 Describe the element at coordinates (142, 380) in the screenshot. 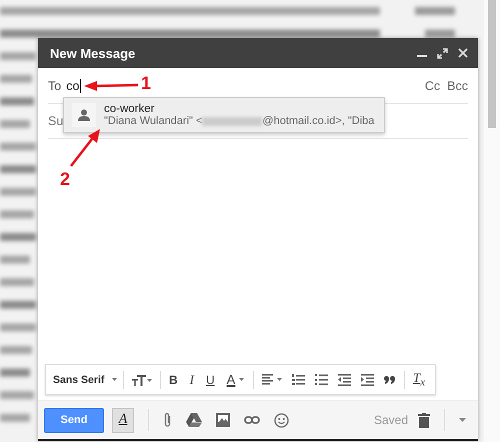

I see `text-size-icon` at that location.